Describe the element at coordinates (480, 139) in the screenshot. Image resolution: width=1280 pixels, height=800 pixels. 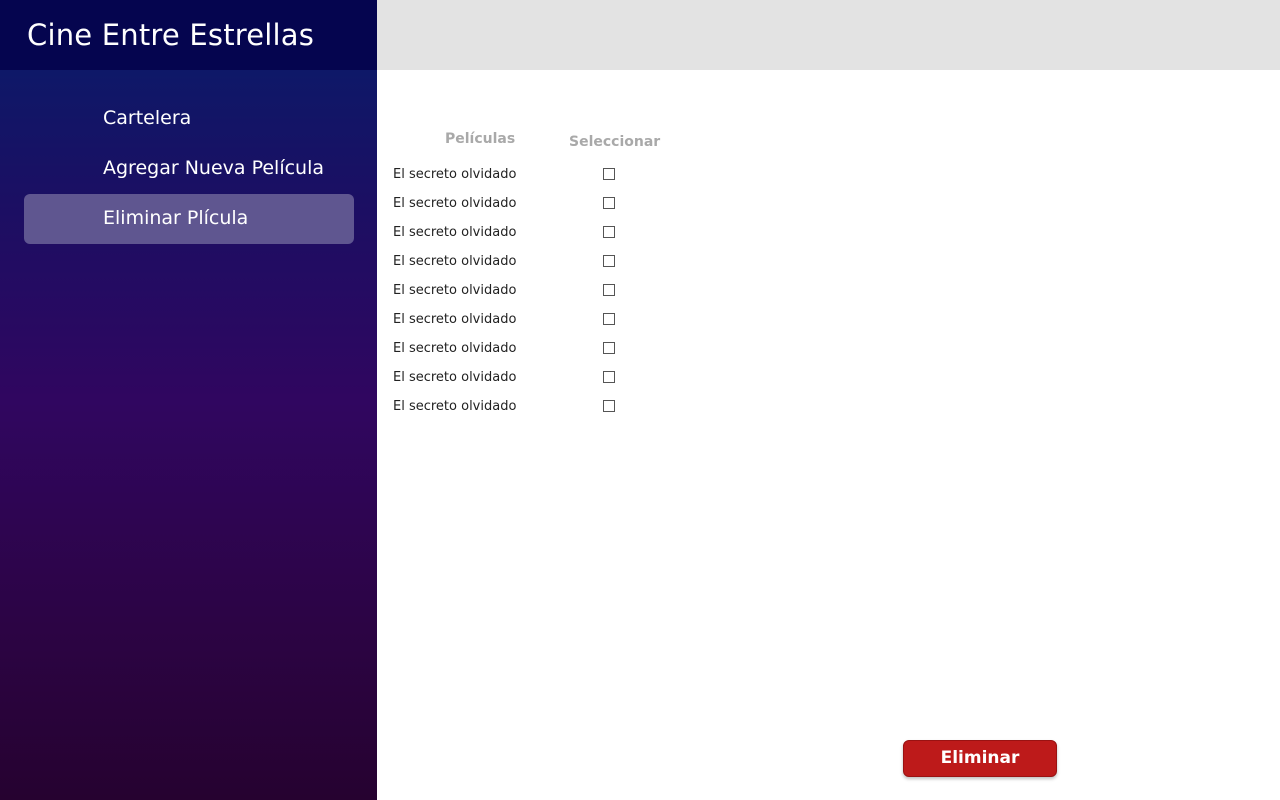
I see `column-header-movies: Películas` at that location.